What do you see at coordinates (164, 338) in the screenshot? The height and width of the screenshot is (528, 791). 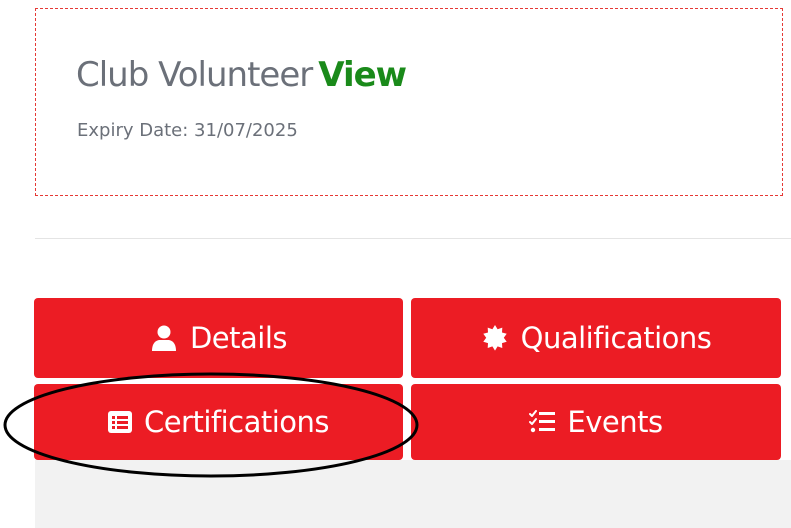 I see `user-icon` at bounding box center [164, 338].